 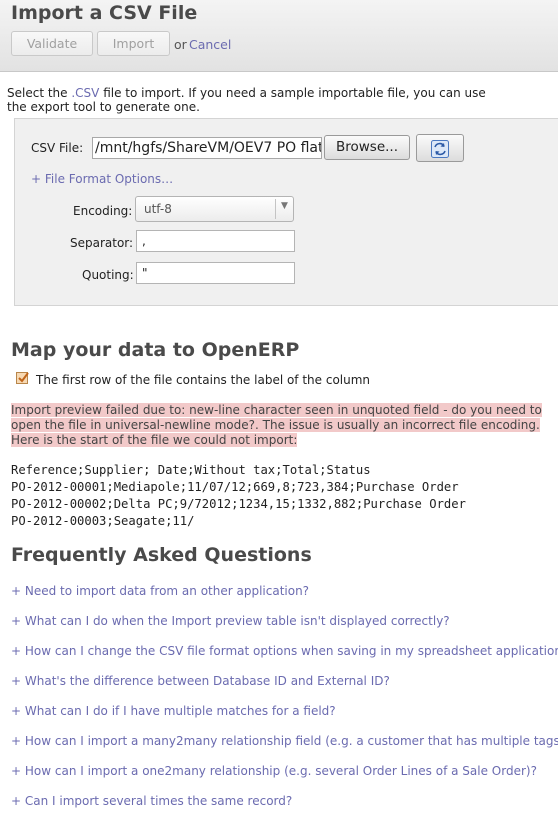 I want to click on map-section-title: Map your data to OpenERP, so click(x=155, y=350).